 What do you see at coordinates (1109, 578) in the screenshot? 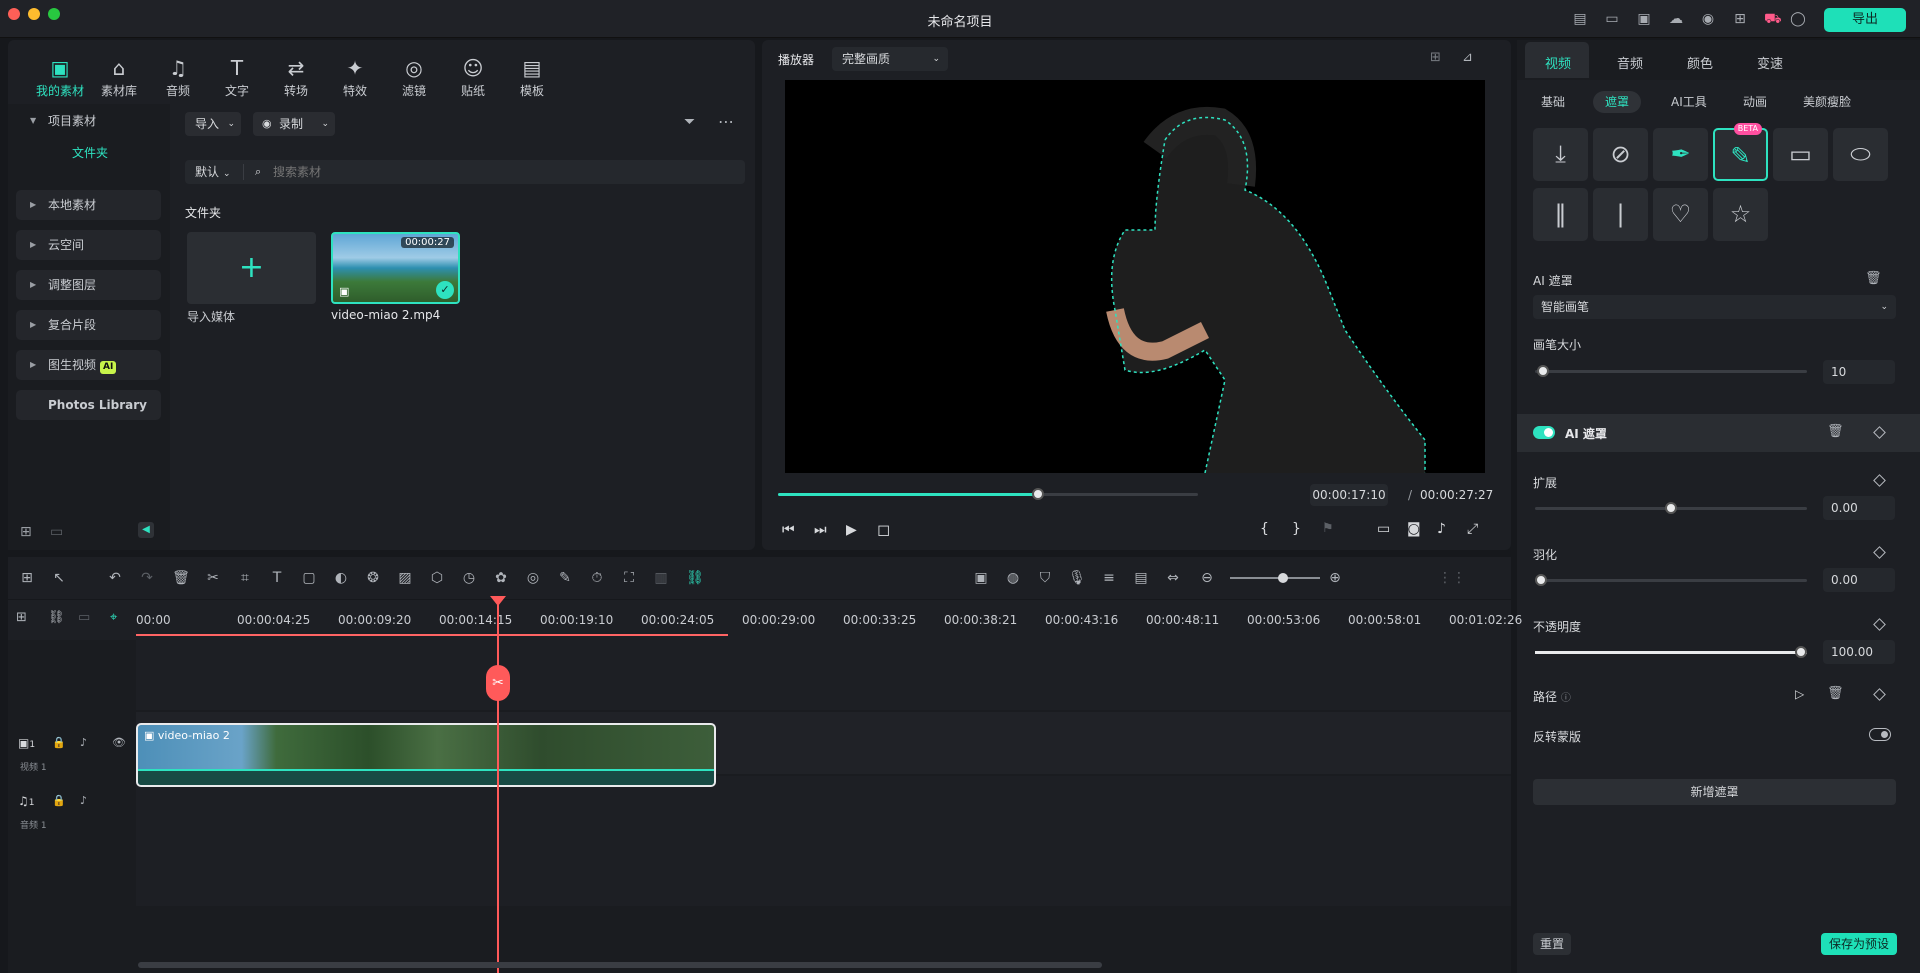
I see `subtitle-icon: ≡` at bounding box center [1109, 578].